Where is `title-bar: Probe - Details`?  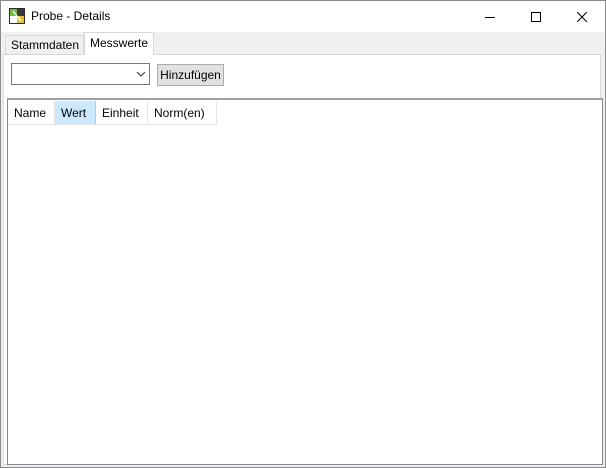
title-bar: Probe - Details is located at coordinates (303, 16).